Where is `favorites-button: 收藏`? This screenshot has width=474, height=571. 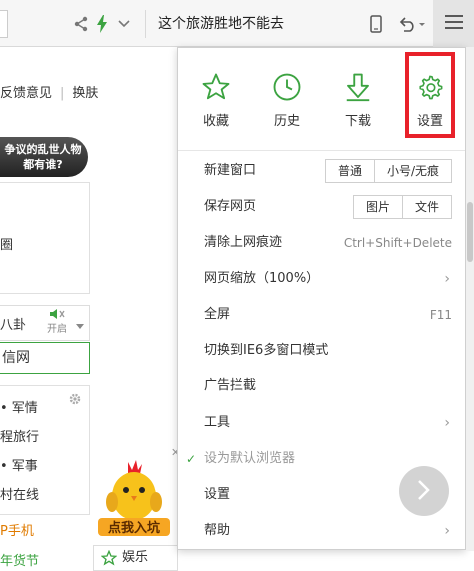 favorites-button: 收藏 is located at coordinates (216, 102).